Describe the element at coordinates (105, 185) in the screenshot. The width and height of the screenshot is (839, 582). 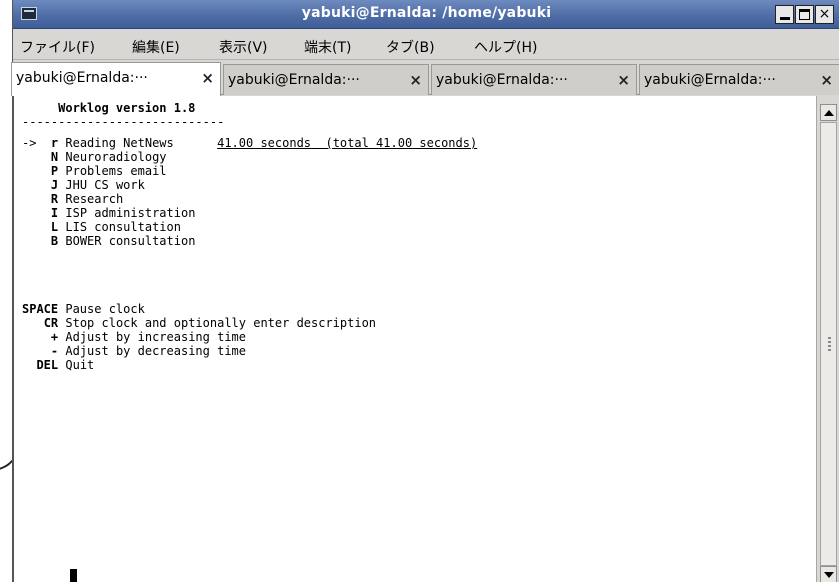
I see `task-label: JHU CS work` at that location.